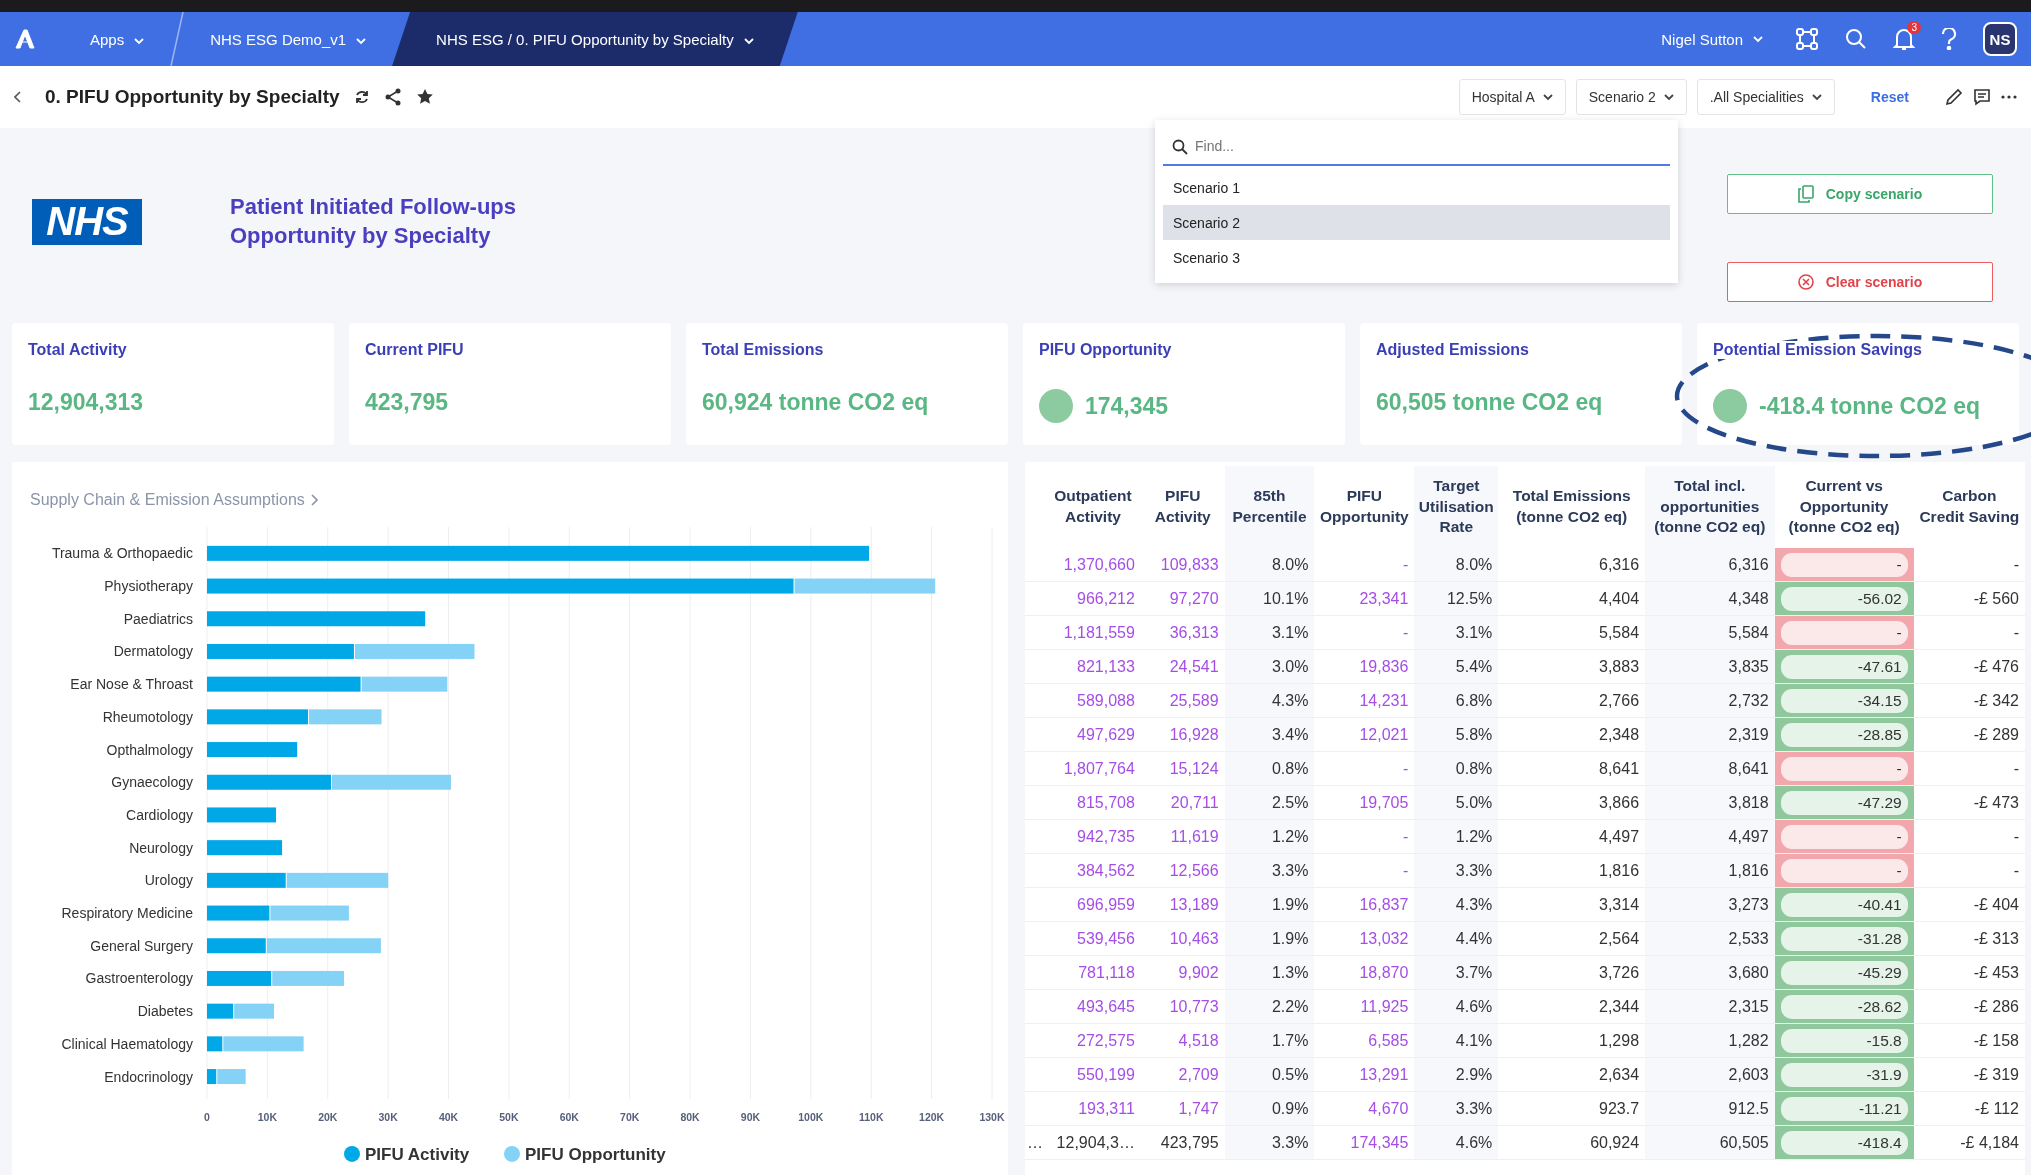 The height and width of the screenshot is (1175, 2031). What do you see at coordinates (1712, 39) in the screenshot?
I see `user-menu: Nigel Sutton` at bounding box center [1712, 39].